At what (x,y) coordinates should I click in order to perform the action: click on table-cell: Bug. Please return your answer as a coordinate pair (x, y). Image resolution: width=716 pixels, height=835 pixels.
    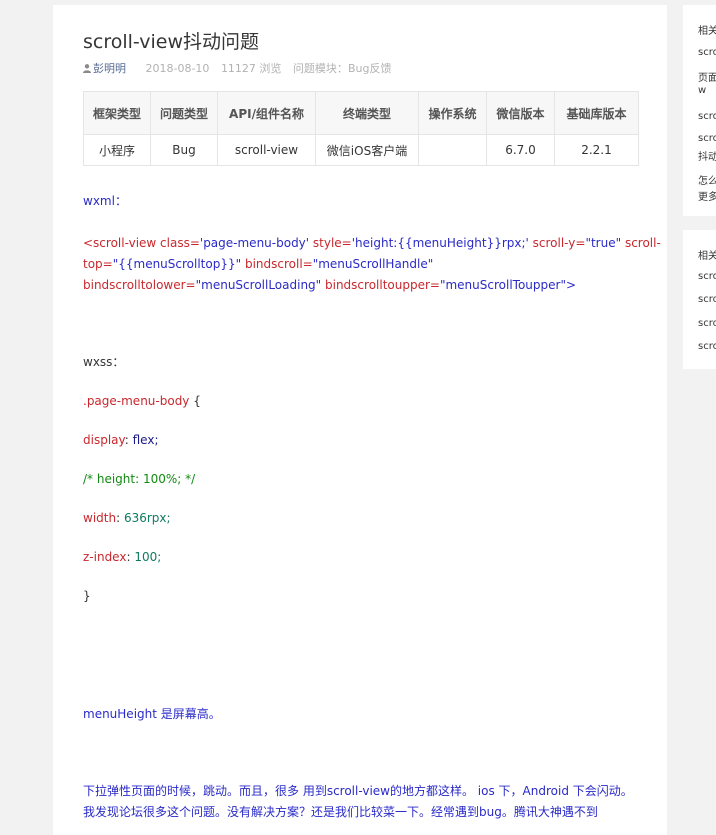
    Looking at the image, I should click on (184, 150).